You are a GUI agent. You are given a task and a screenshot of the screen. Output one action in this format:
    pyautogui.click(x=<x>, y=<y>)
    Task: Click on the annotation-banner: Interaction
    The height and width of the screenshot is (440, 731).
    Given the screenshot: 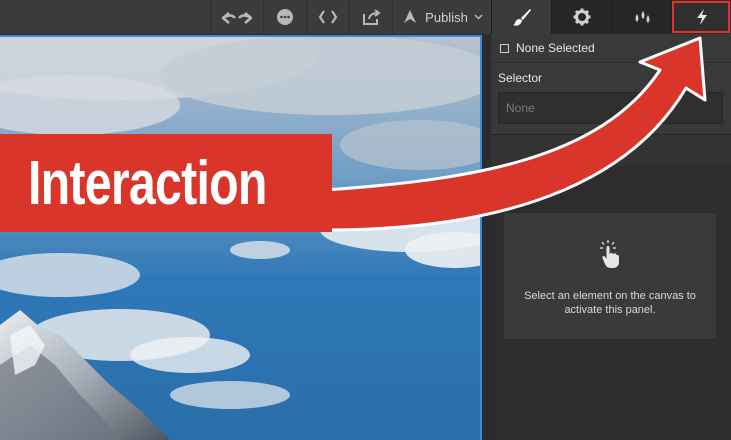 What is the action you would take?
    pyautogui.click(x=166, y=183)
    